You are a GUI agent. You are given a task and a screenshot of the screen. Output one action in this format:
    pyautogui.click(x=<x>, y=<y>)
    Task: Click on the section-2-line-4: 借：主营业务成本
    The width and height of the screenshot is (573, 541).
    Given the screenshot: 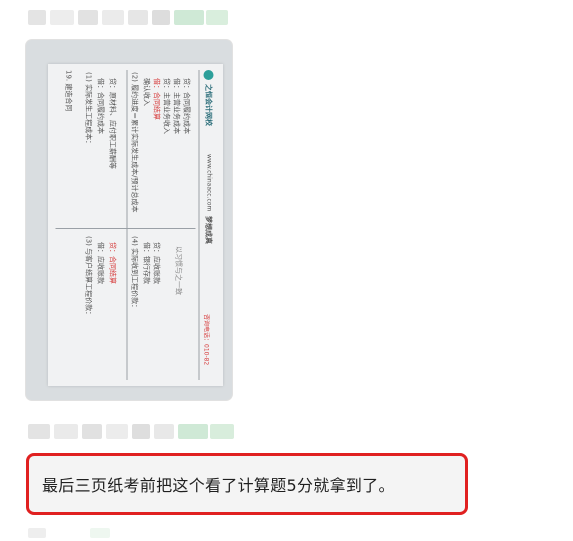 What is the action you would take?
    pyautogui.click(x=176, y=106)
    